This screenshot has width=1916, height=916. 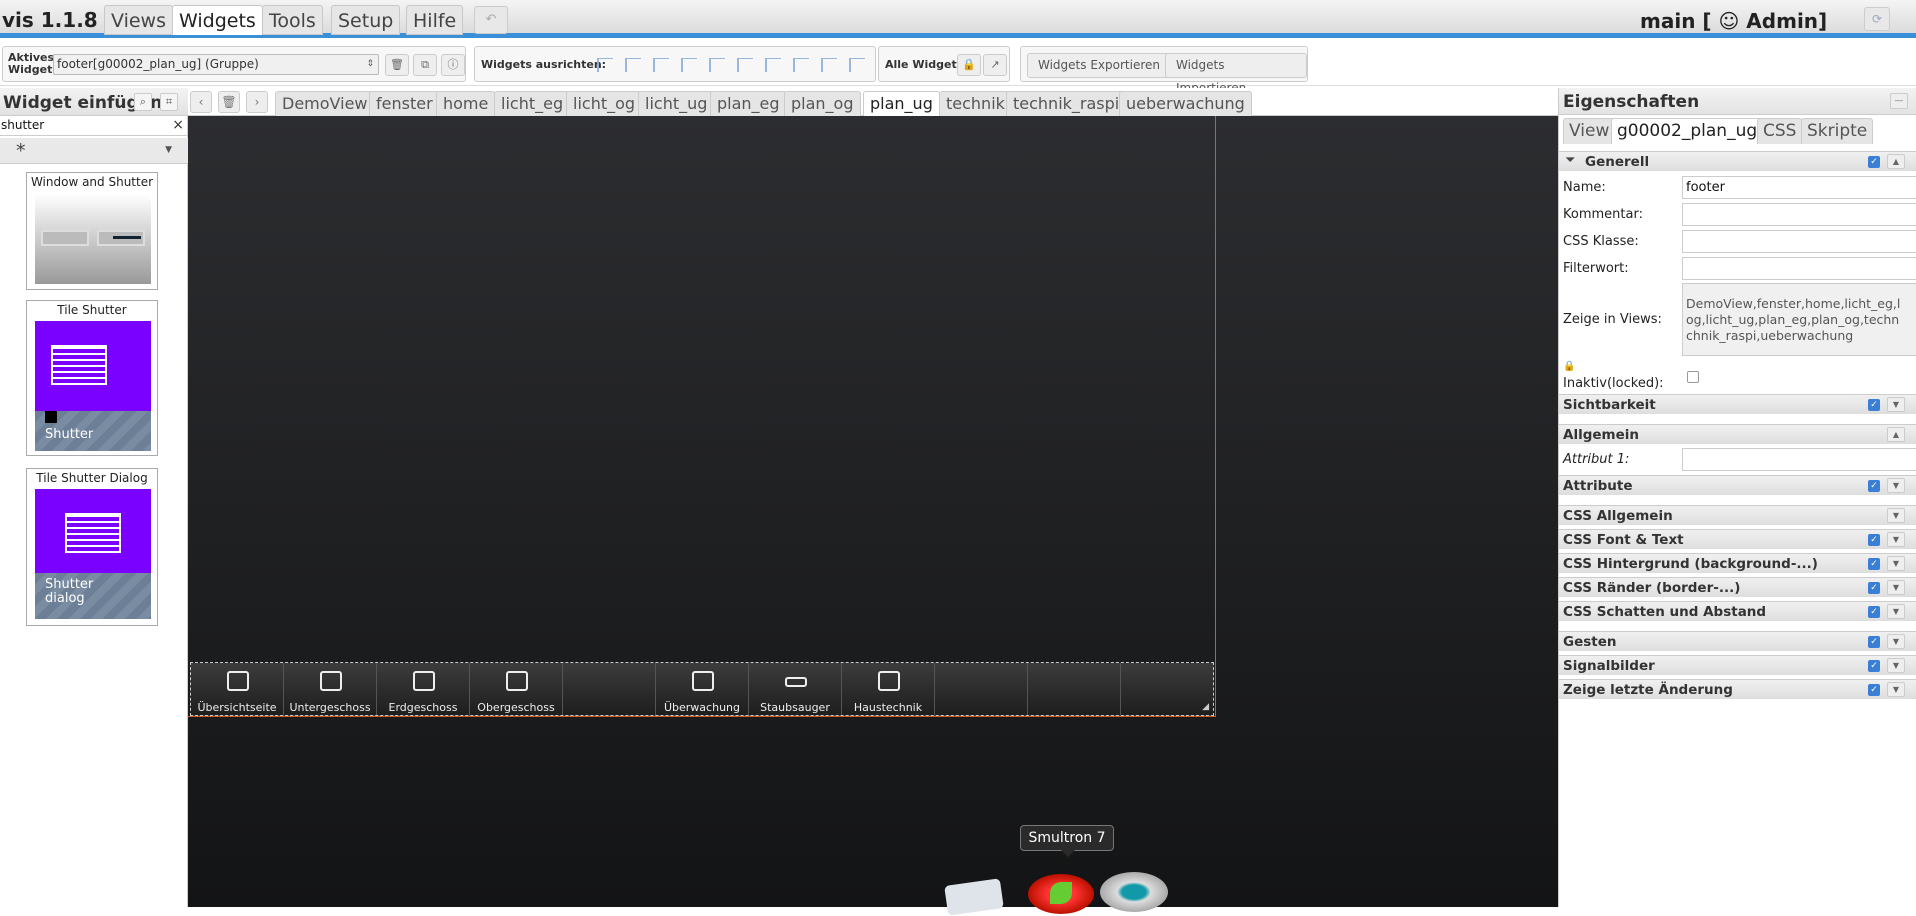 What do you see at coordinates (217, 20) in the screenshot?
I see `menu-widgets: Widgets` at bounding box center [217, 20].